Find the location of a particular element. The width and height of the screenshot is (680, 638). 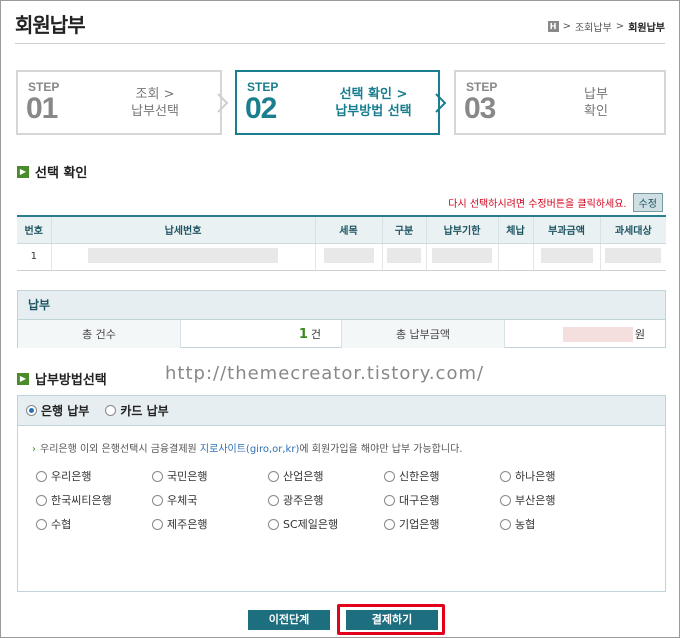

bank-option: 기업은행 is located at coordinates (442, 524).